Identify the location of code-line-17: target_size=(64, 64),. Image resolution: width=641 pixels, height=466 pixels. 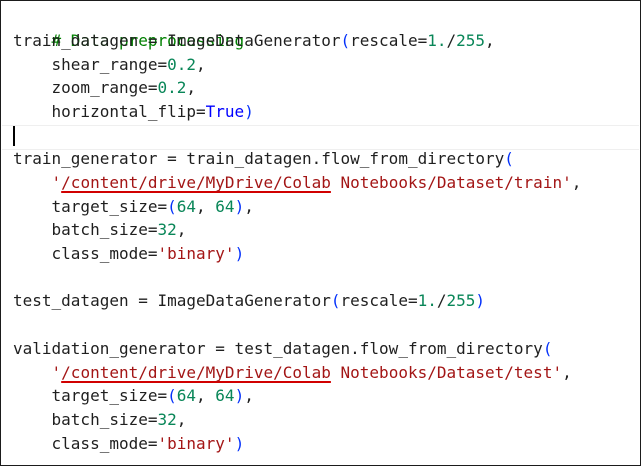
(133, 396).